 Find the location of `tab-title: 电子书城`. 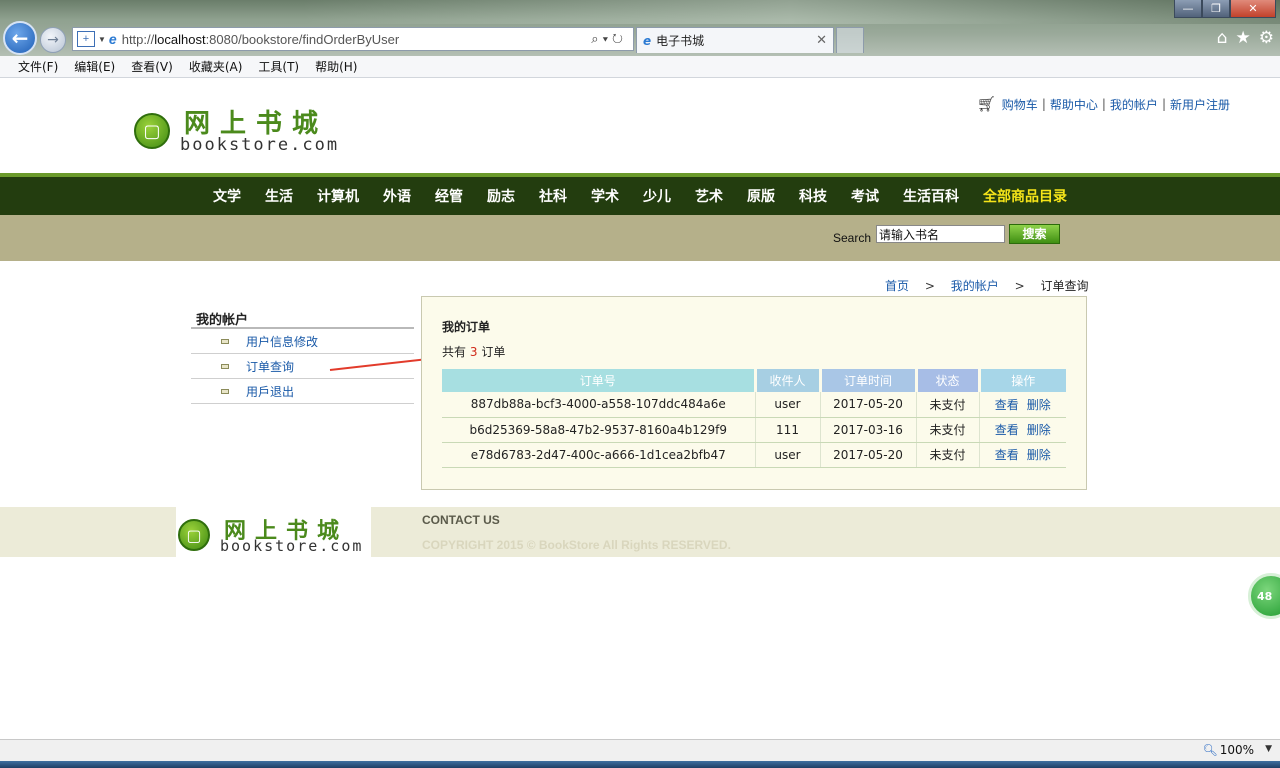

tab-title: 电子书城 is located at coordinates (680, 41).